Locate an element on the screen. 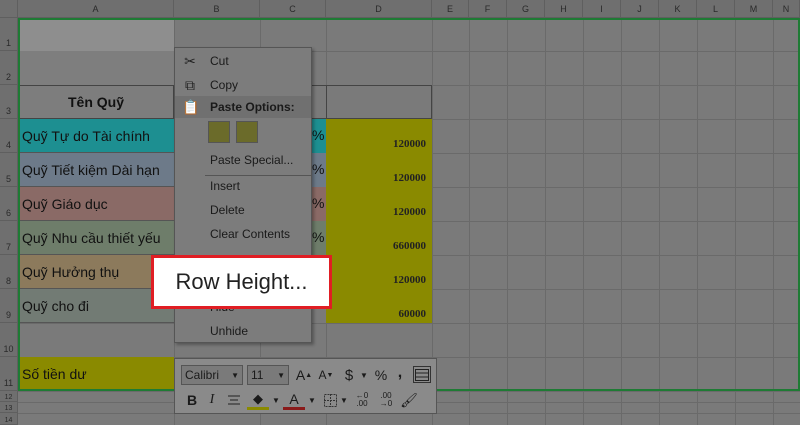  col-header-n: N is located at coordinates (786, 9).